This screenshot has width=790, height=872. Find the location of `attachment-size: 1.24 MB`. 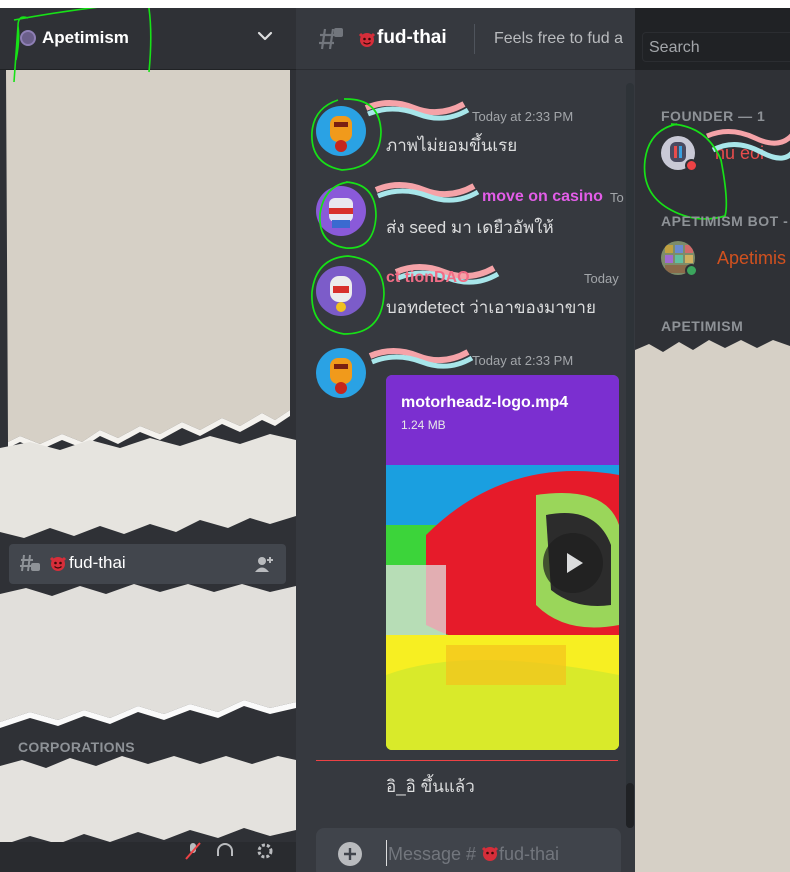

attachment-size: 1.24 MB is located at coordinates (423, 425).